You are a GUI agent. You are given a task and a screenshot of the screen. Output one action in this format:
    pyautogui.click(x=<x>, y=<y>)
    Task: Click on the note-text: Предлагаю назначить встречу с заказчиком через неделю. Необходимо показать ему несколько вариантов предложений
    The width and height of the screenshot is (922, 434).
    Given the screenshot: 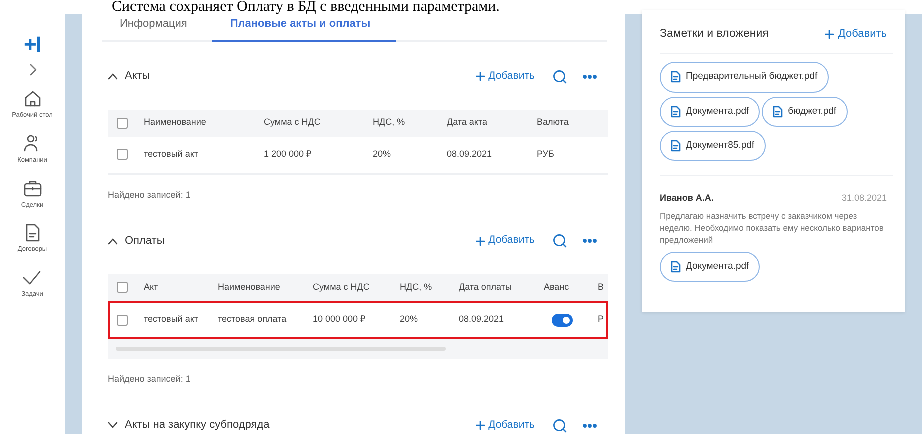 What is the action you would take?
    pyautogui.click(x=772, y=228)
    